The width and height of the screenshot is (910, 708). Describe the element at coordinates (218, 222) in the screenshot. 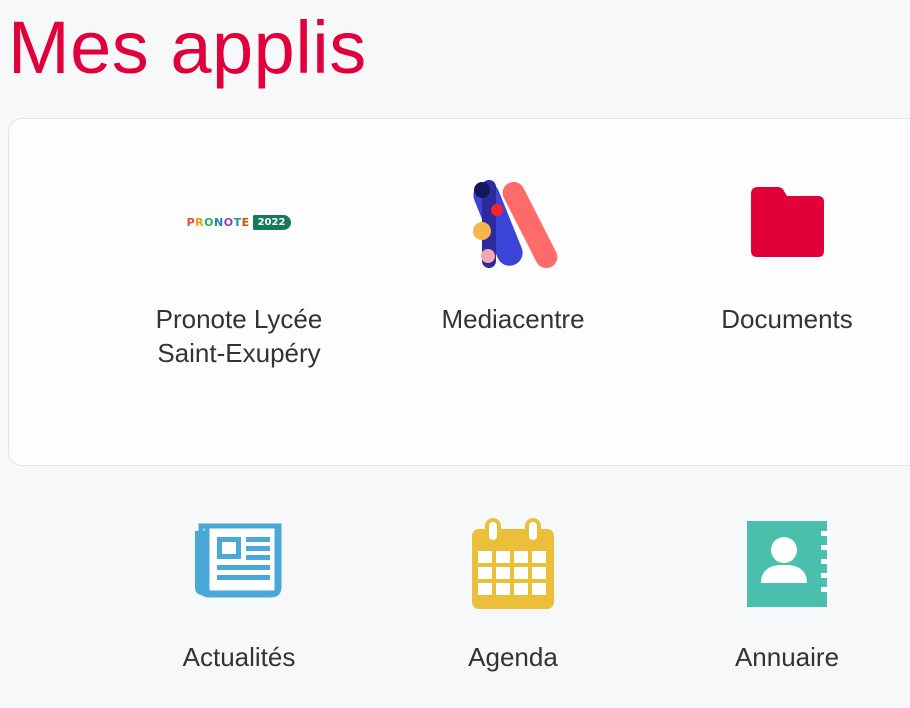

I see `pronote-word: PRONOTE` at that location.